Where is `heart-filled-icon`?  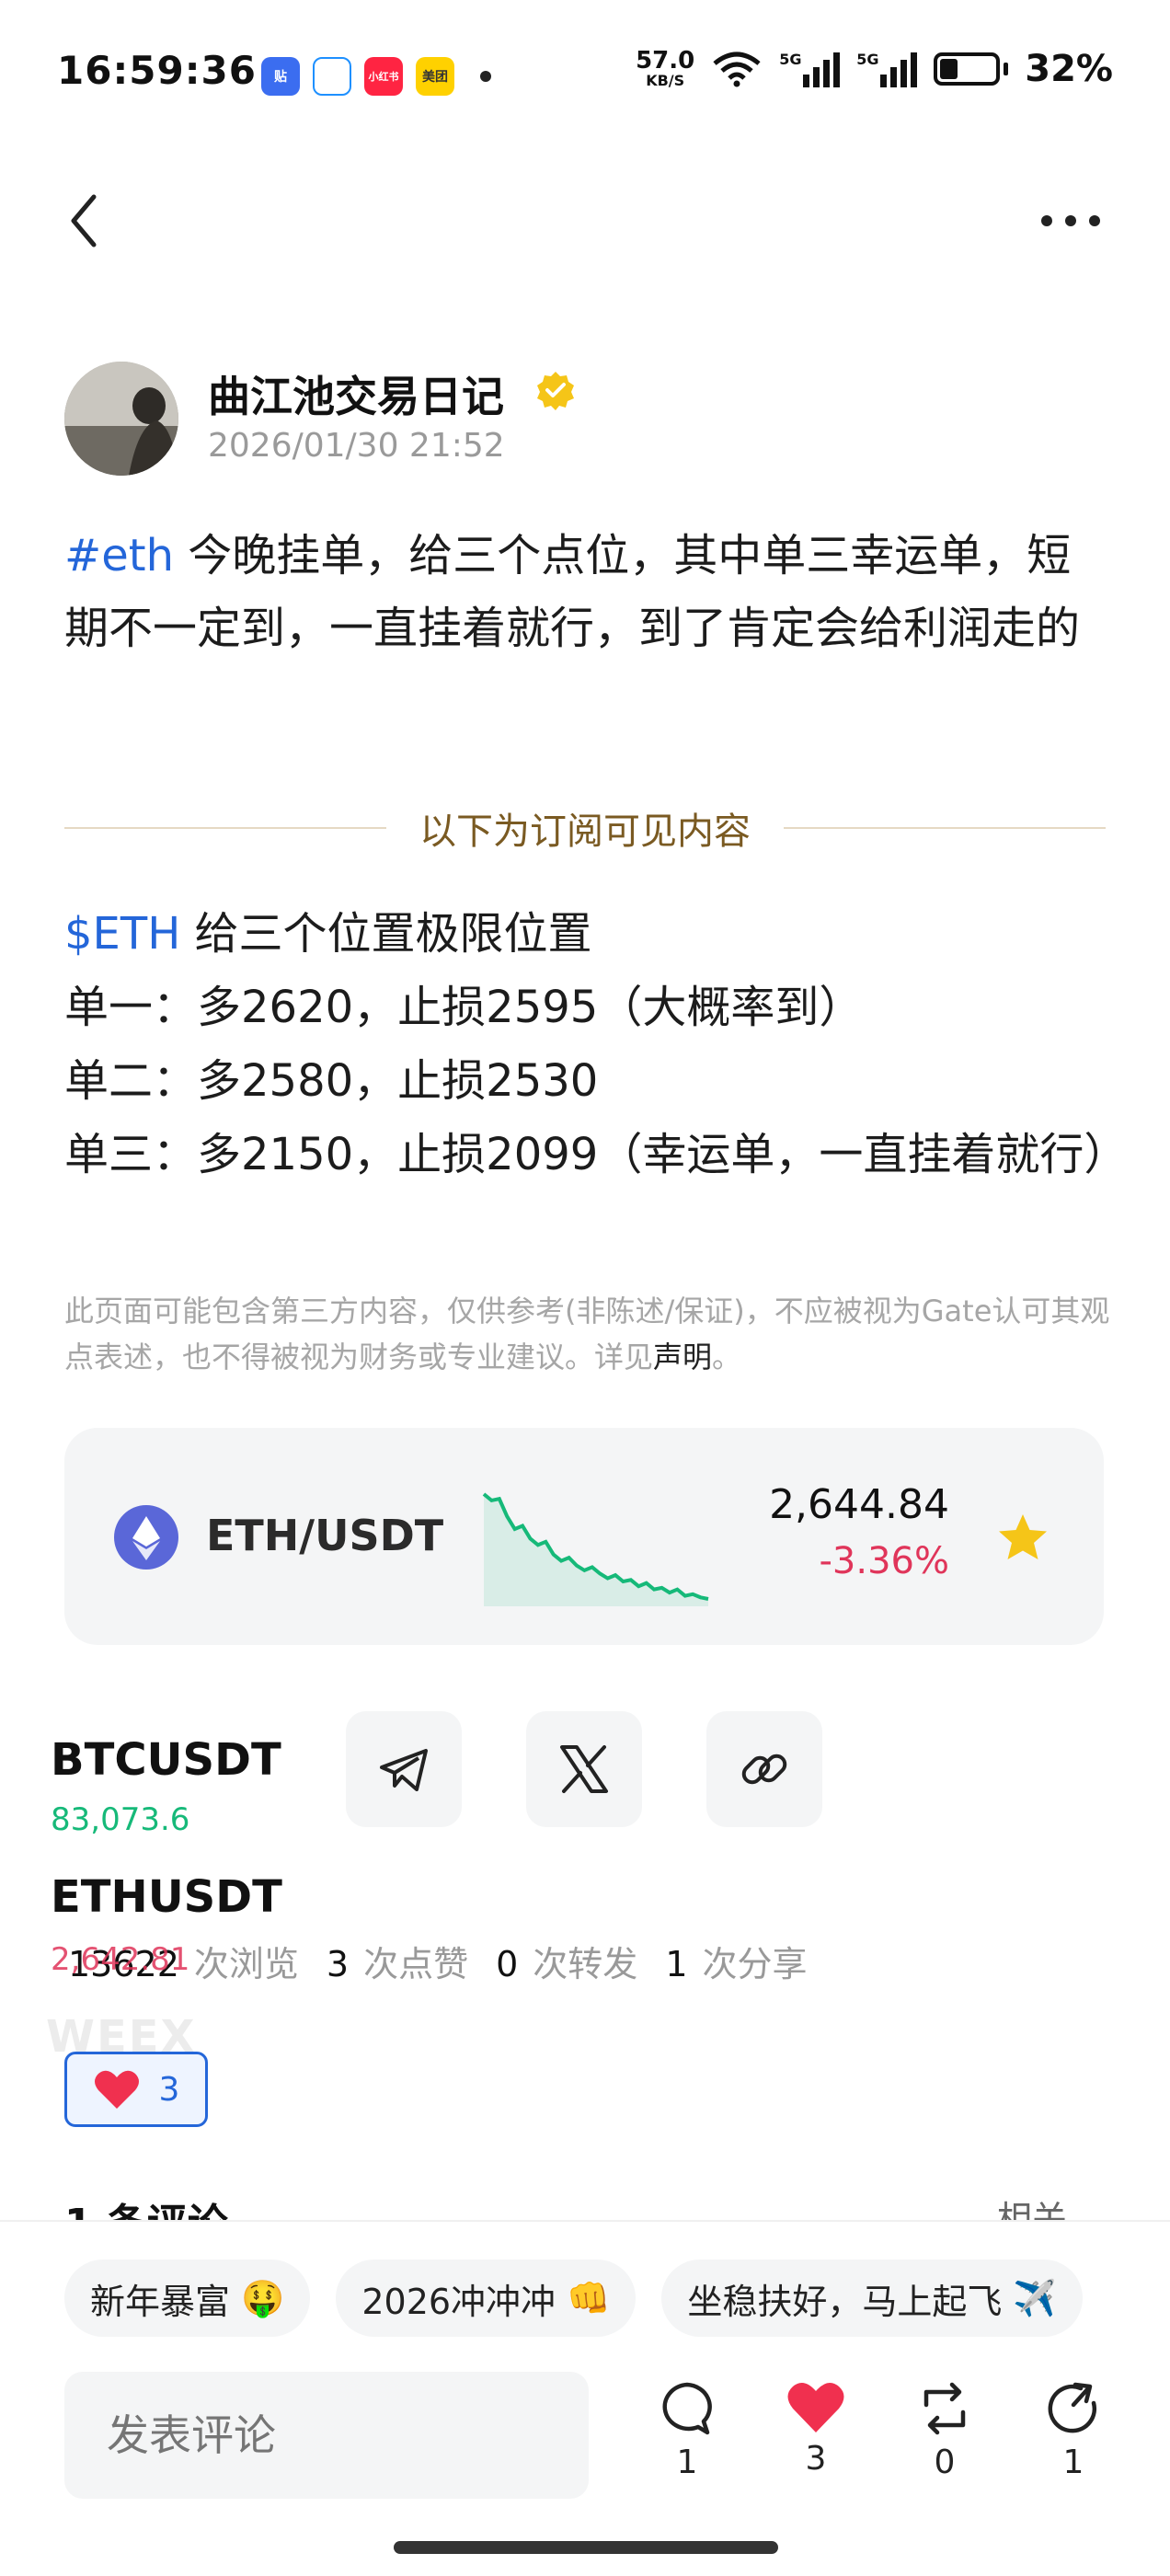
heart-filled-icon is located at coordinates (815, 2407).